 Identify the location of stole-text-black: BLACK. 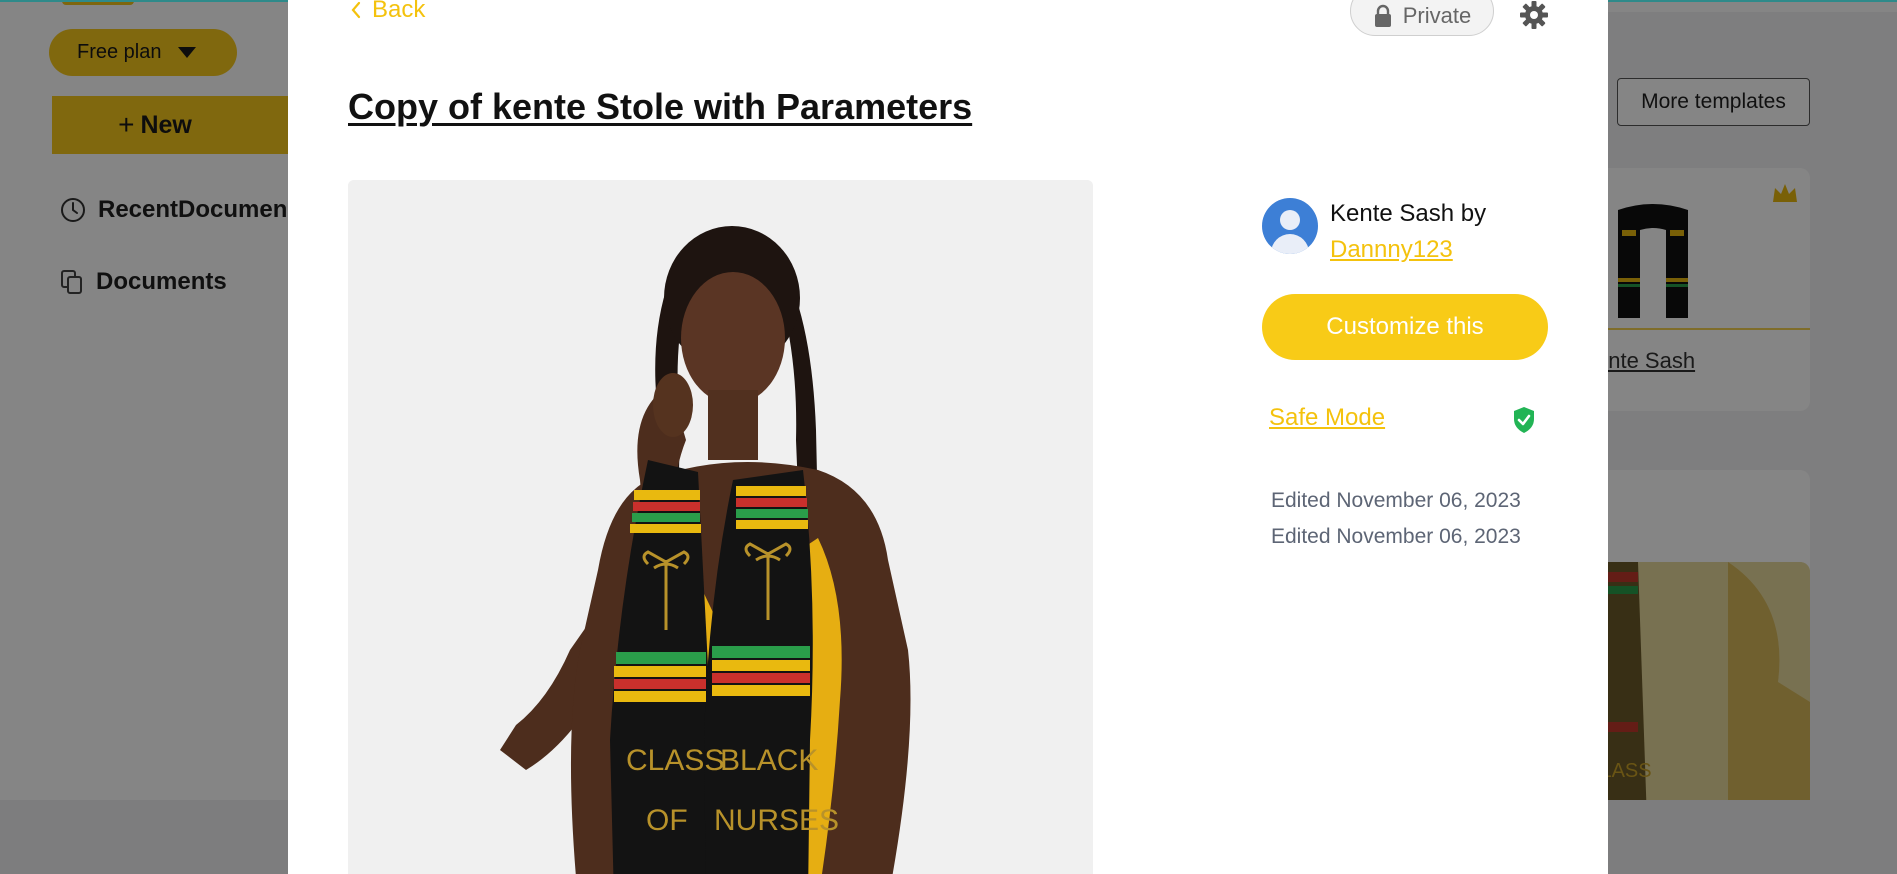
(769, 760).